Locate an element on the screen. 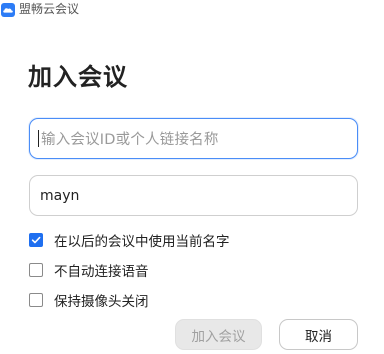 This screenshot has width=384, height=354. no-auto-audio-label: 不自动连接语音 is located at coordinates (101, 272).